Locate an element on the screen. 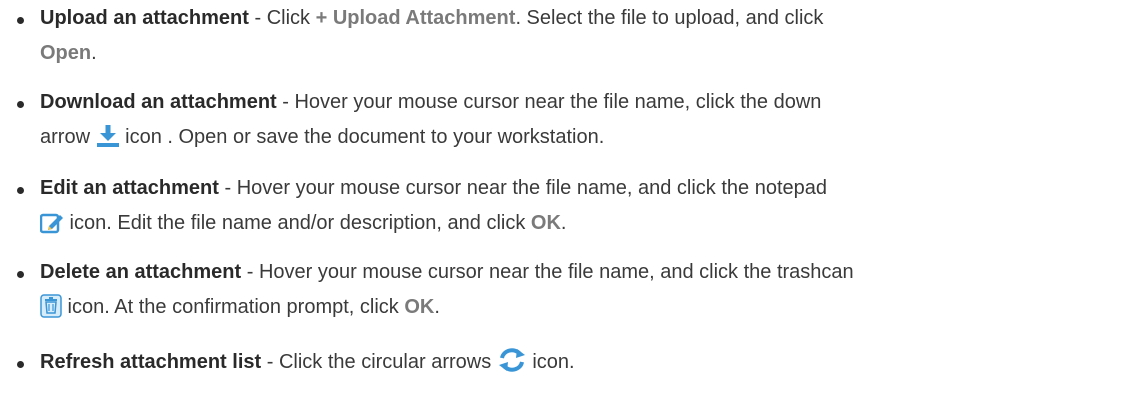 This screenshot has height=416, width=1131. item-text: icon. At the confirmation prompt, click is located at coordinates (233, 307).